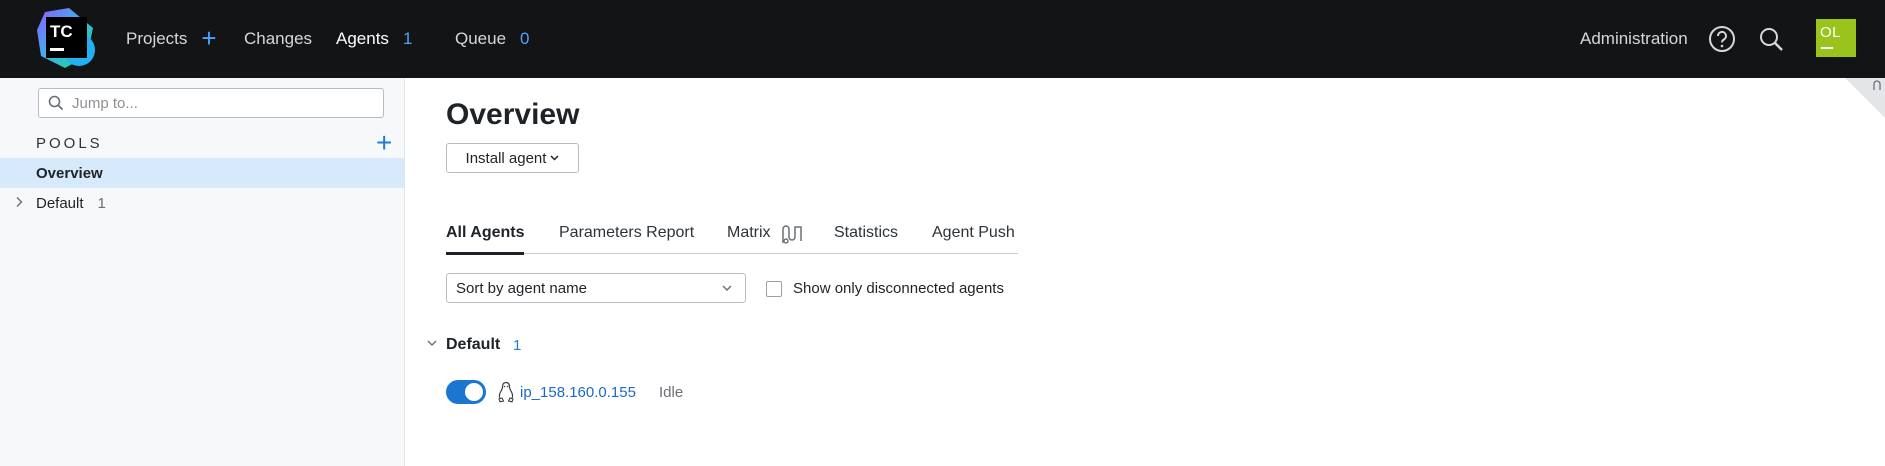 The height and width of the screenshot is (466, 1885). What do you see at coordinates (21, 203) in the screenshot?
I see `chevron-right-icon` at bounding box center [21, 203].